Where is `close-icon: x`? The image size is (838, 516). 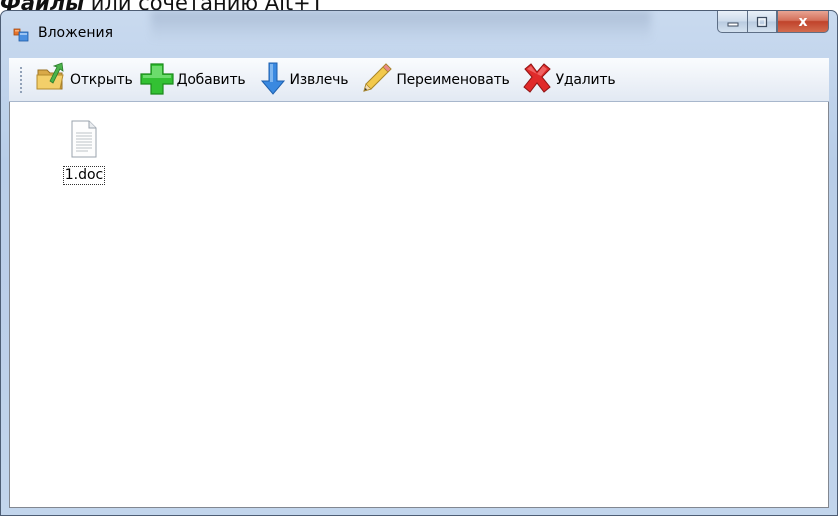
close-icon: x is located at coordinates (803, 21).